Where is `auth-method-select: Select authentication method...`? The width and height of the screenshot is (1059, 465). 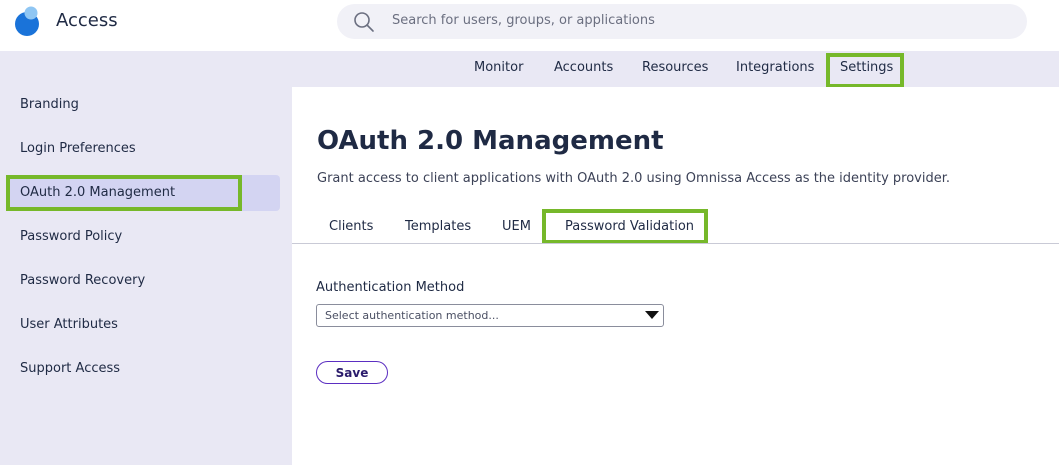
auth-method-select: Select authentication method... is located at coordinates (490, 315).